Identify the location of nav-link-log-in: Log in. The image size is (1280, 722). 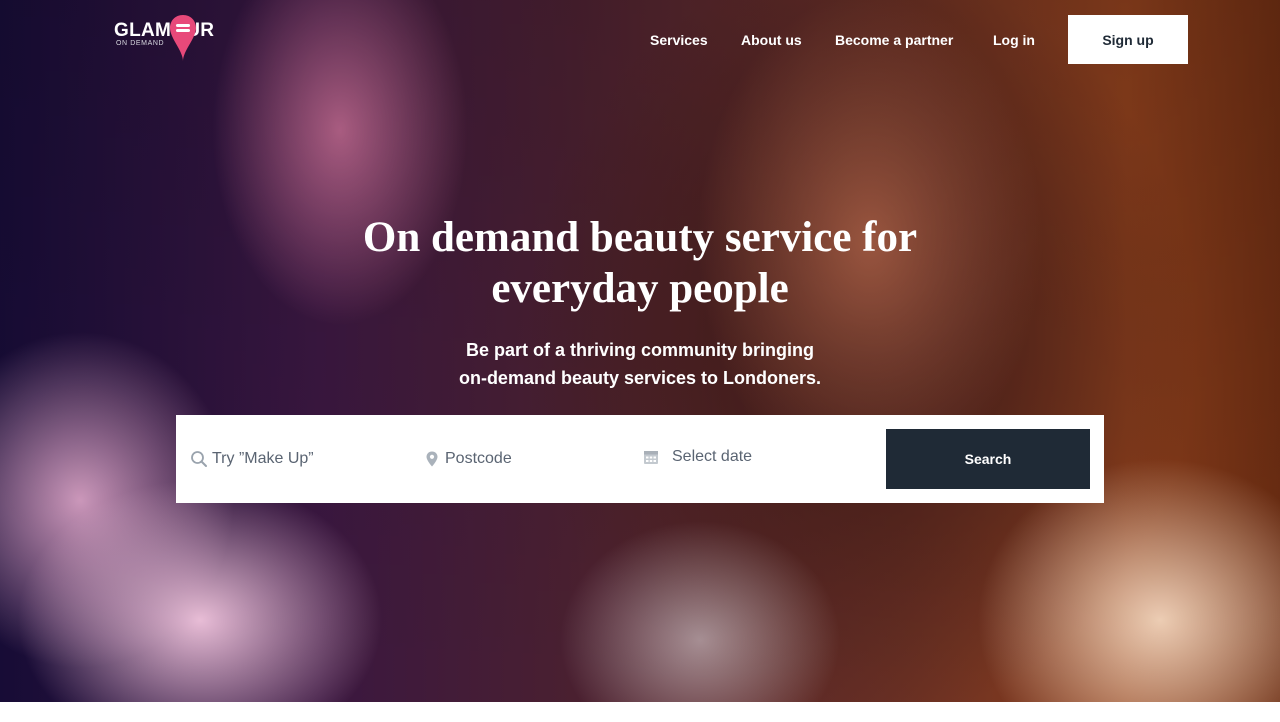
(1014, 40).